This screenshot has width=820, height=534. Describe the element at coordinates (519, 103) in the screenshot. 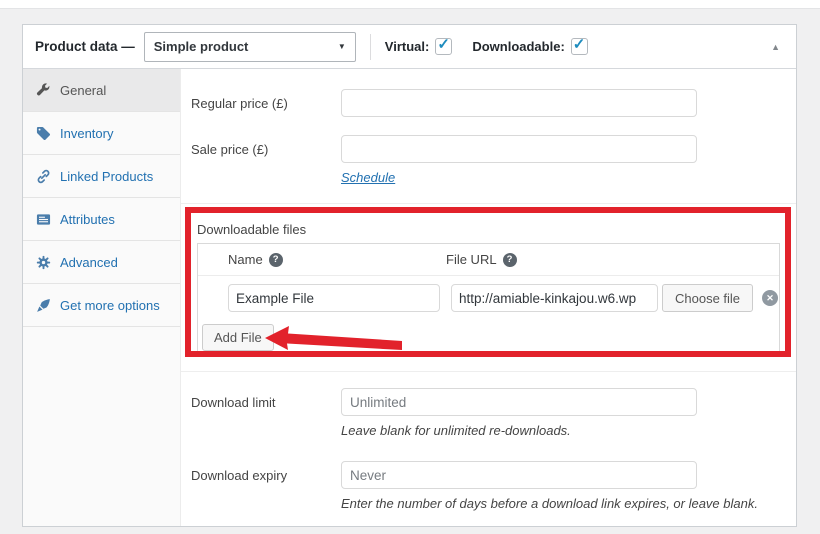

I see `regular-price-input` at that location.